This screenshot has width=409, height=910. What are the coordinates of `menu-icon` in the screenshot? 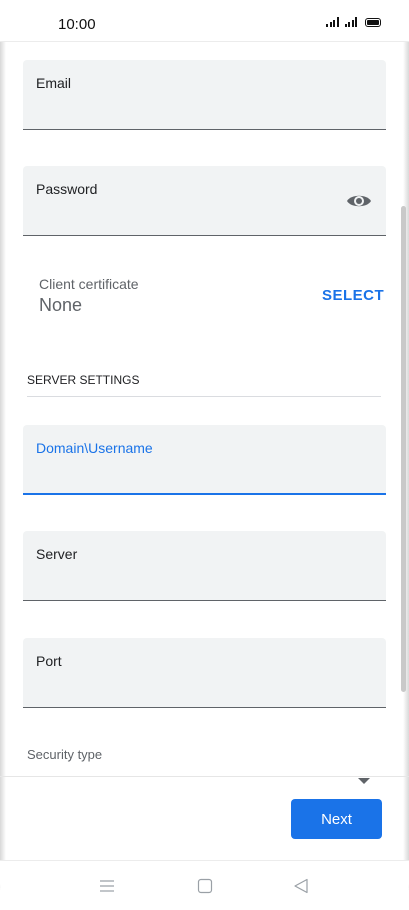 It's located at (107, 886).